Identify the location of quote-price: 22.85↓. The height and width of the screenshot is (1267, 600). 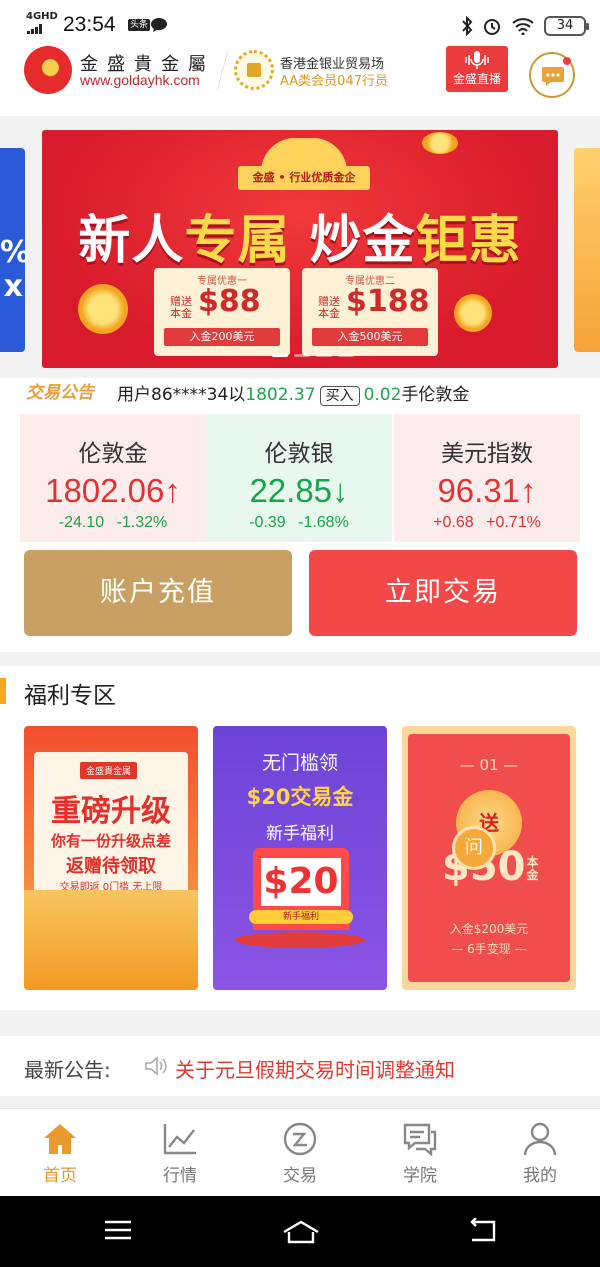
(299, 490).